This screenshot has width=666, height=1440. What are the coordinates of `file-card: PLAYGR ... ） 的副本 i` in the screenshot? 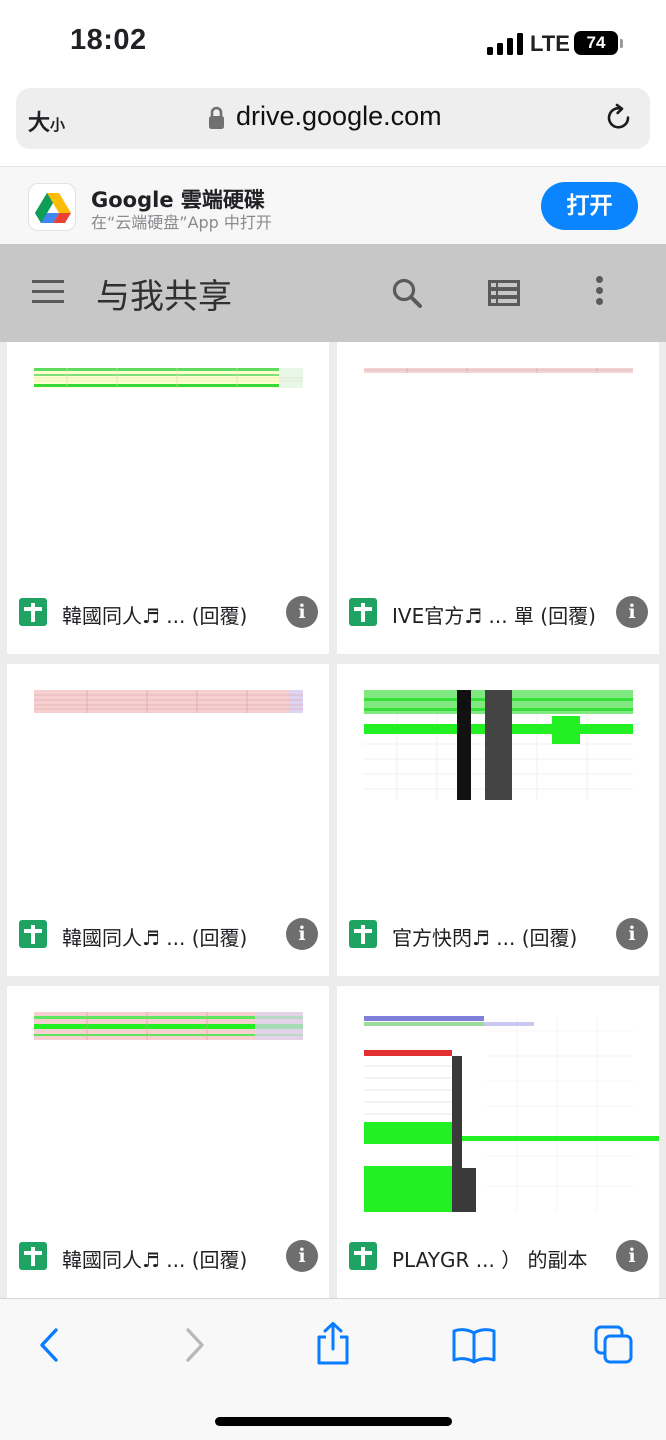 It's located at (498, 1142).